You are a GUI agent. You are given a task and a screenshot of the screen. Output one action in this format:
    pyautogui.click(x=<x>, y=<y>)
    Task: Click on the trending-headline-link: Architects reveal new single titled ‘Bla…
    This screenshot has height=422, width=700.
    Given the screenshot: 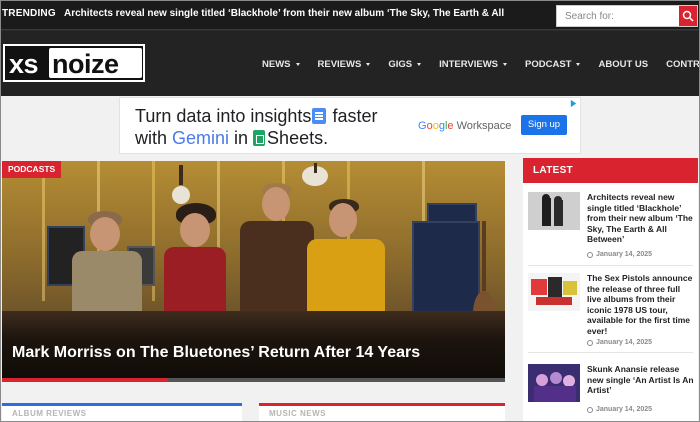 What is the action you would take?
    pyautogui.click(x=284, y=13)
    